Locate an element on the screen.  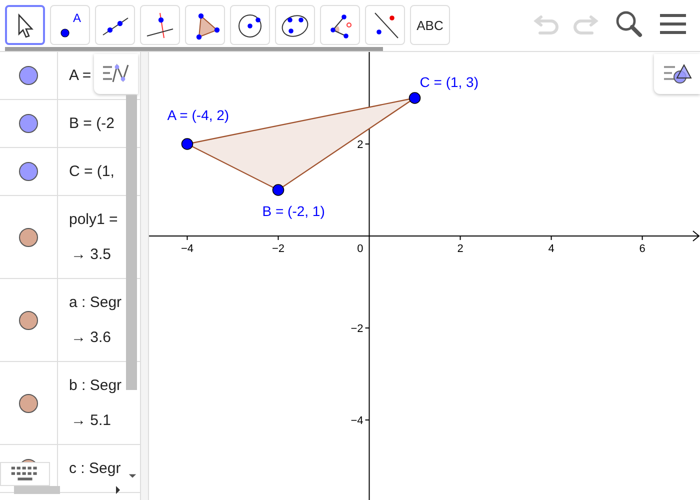
angle-tool-button is located at coordinates (340, 25).